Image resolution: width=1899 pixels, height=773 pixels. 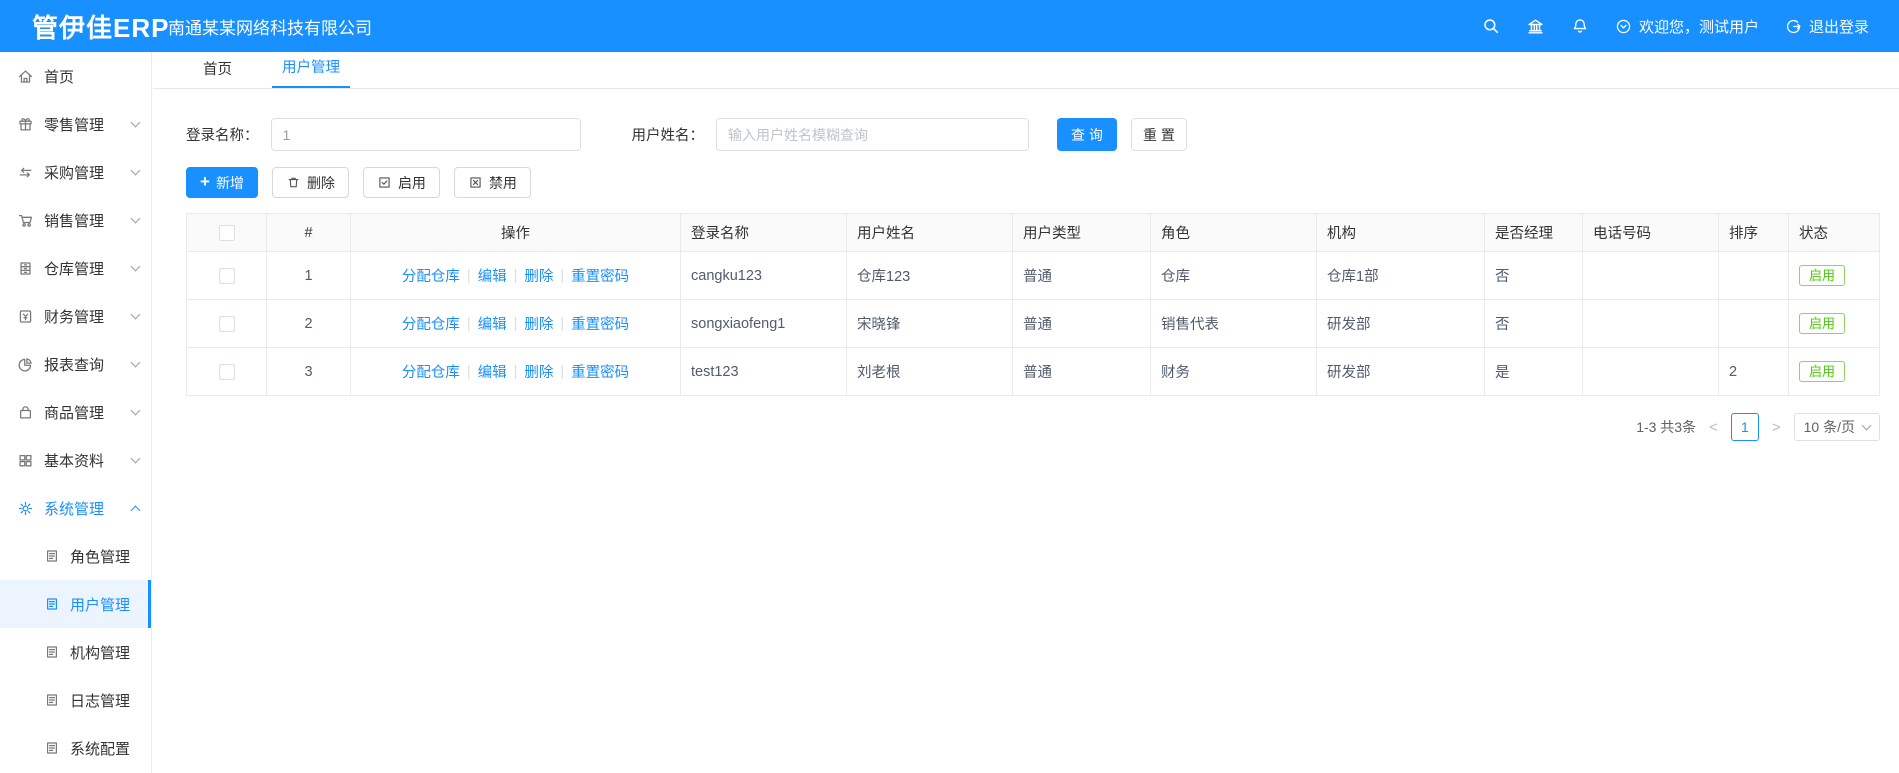 I want to click on user-menu: 欢迎您，测试用户, so click(x=1687, y=26).